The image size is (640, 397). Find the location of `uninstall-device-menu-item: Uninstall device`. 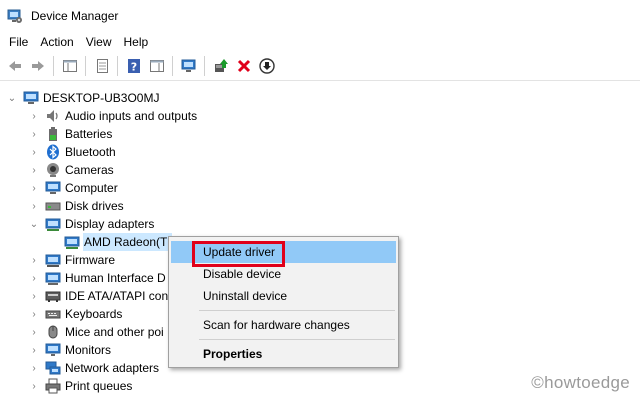

uninstall-device-menu-item: Uninstall device is located at coordinates (283, 296).